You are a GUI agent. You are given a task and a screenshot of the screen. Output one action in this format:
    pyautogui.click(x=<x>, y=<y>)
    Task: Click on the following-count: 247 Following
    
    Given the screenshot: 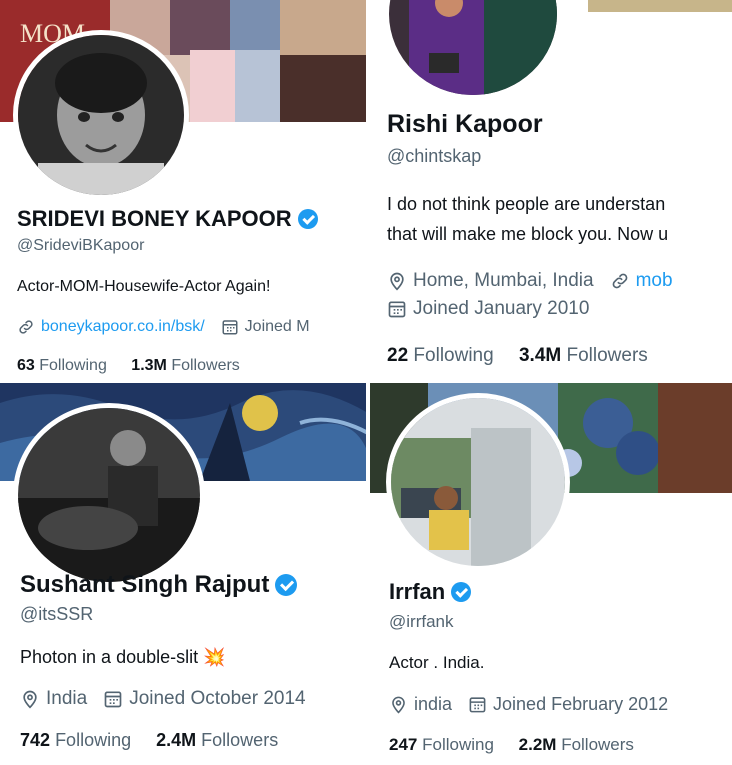 What is the action you would take?
    pyautogui.click(x=441, y=744)
    